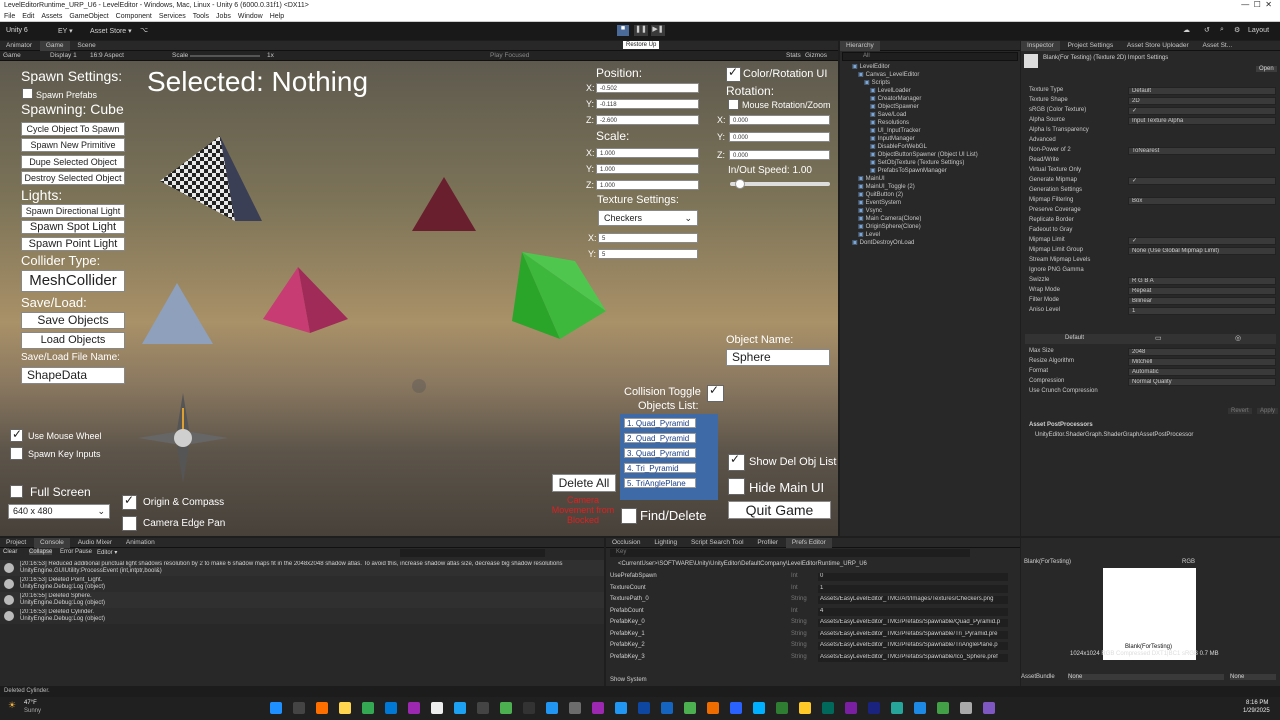 This screenshot has height=720, width=1280. I want to click on hierarchy-item: ▣ OriginSphere(Clone), so click(889, 226).